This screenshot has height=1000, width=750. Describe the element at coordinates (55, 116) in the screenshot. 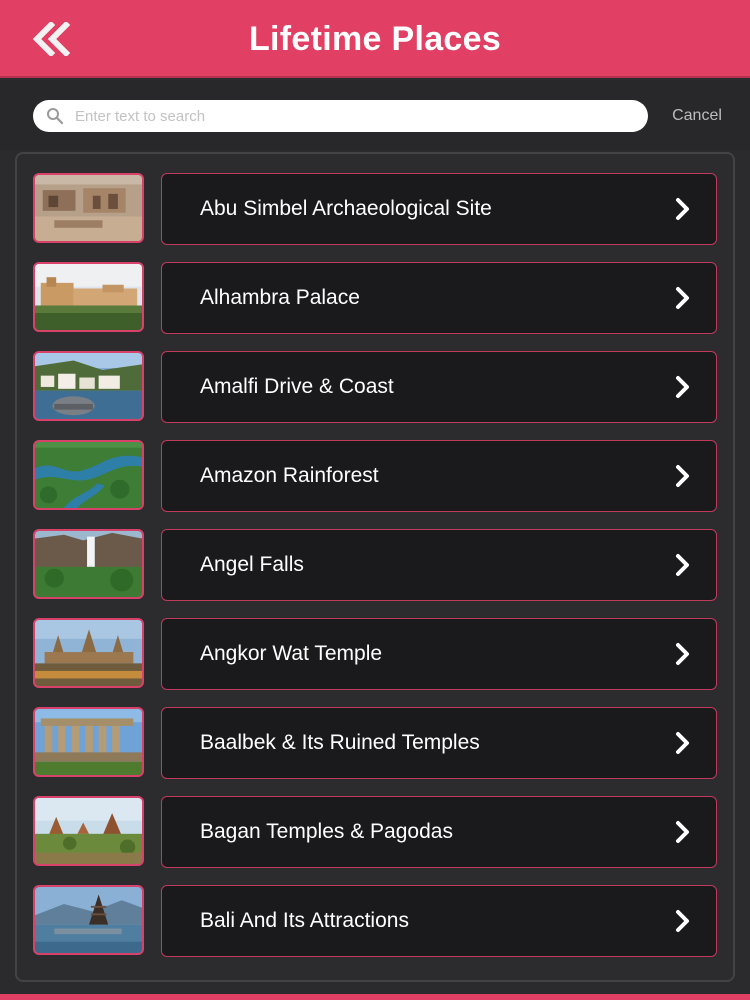

I see `search-icon` at that location.